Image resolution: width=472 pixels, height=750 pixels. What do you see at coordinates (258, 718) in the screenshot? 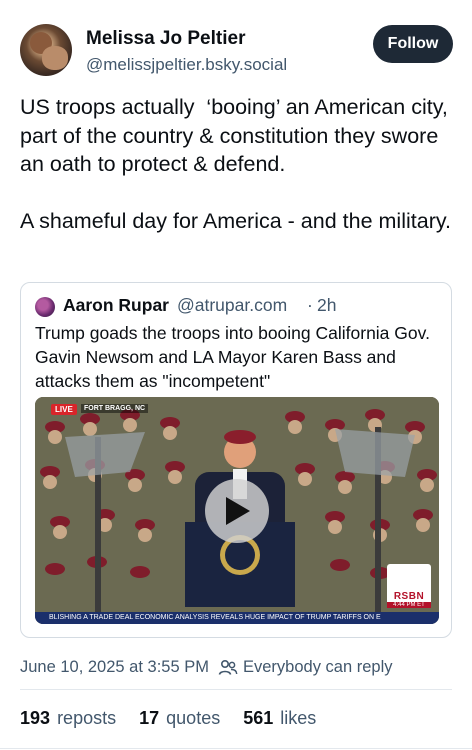
I see `likes-count: 561` at bounding box center [258, 718].